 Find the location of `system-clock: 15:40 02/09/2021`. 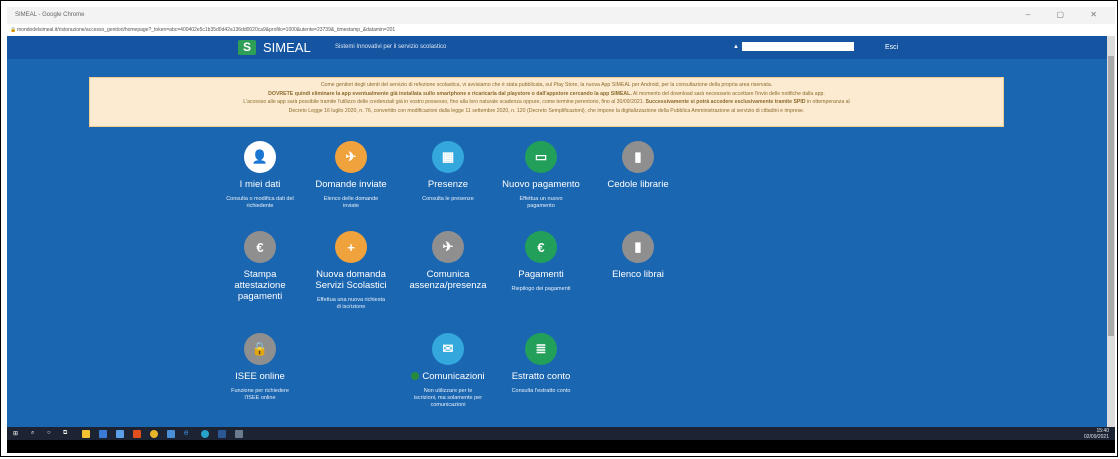

system-clock: 15:40 02/09/2021 is located at coordinates (1096, 434).